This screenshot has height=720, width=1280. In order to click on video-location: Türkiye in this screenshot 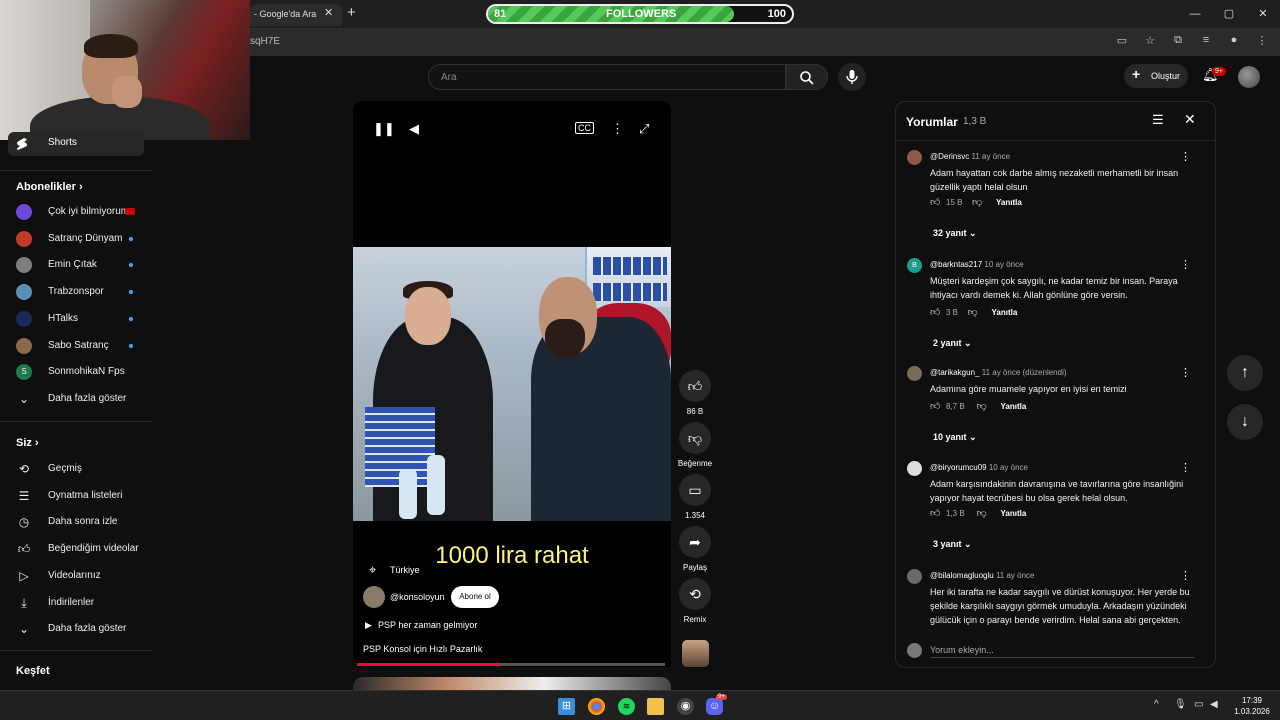, I will do `click(405, 570)`.